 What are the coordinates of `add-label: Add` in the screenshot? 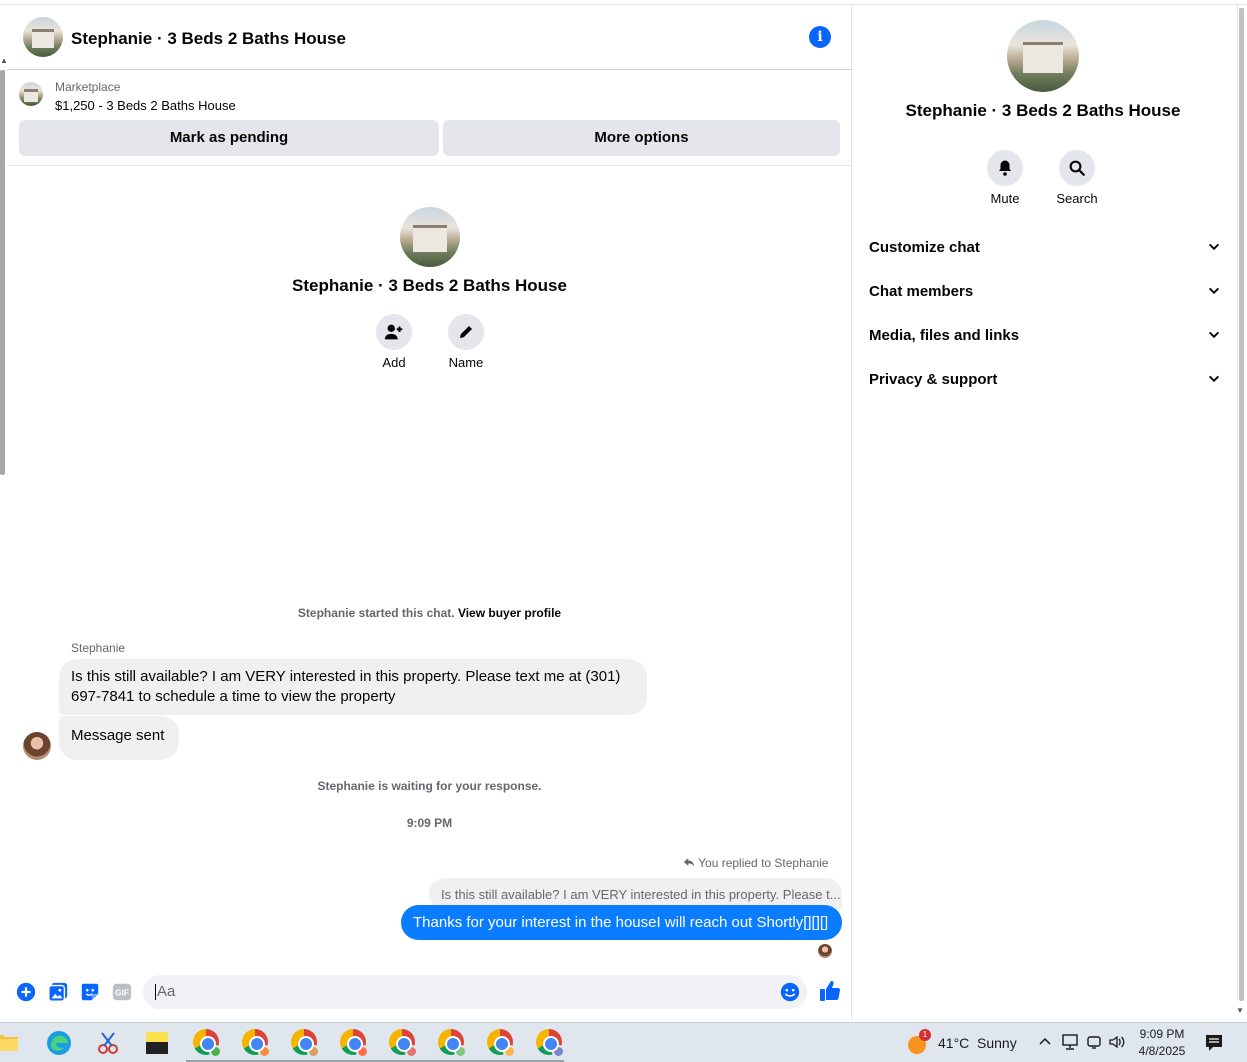 It's located at (394, 362).